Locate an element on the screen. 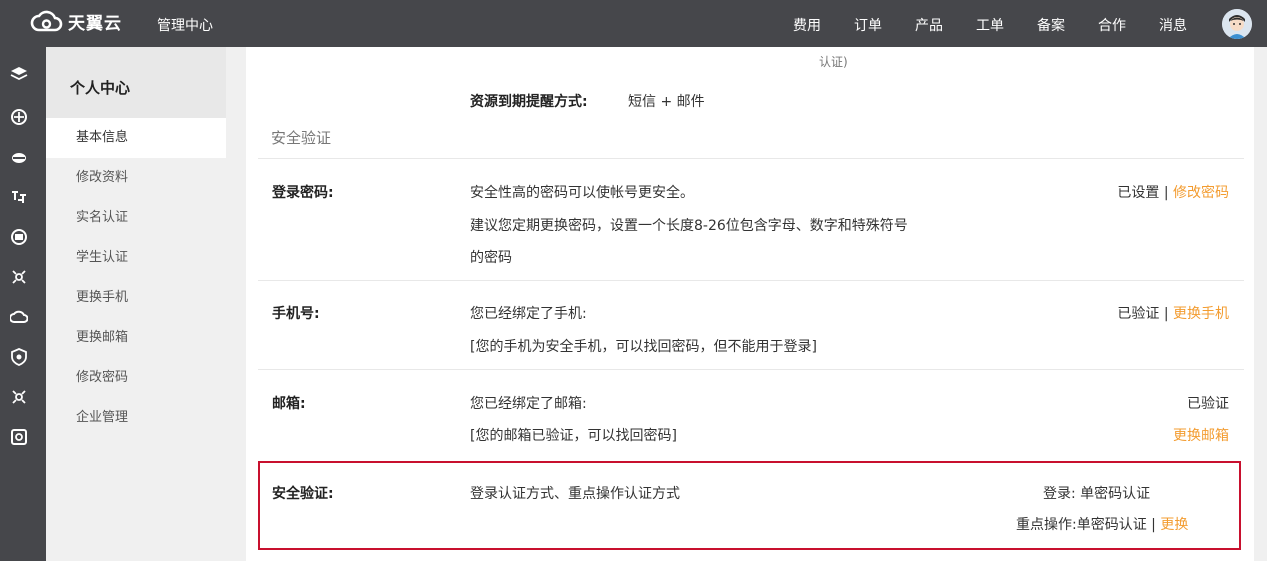 This screenshot has height=561, width=1267. sidebar-item-change-password: 修改密码 is located at coordinates (136, 378).